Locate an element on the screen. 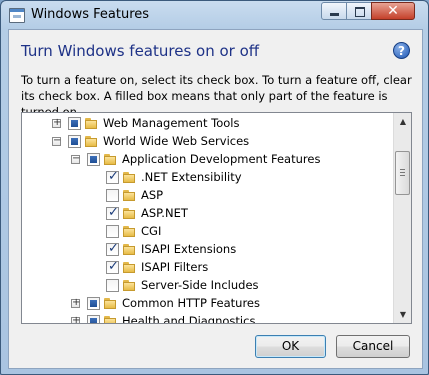  minimize-icon is located at coordinates (334, 14).